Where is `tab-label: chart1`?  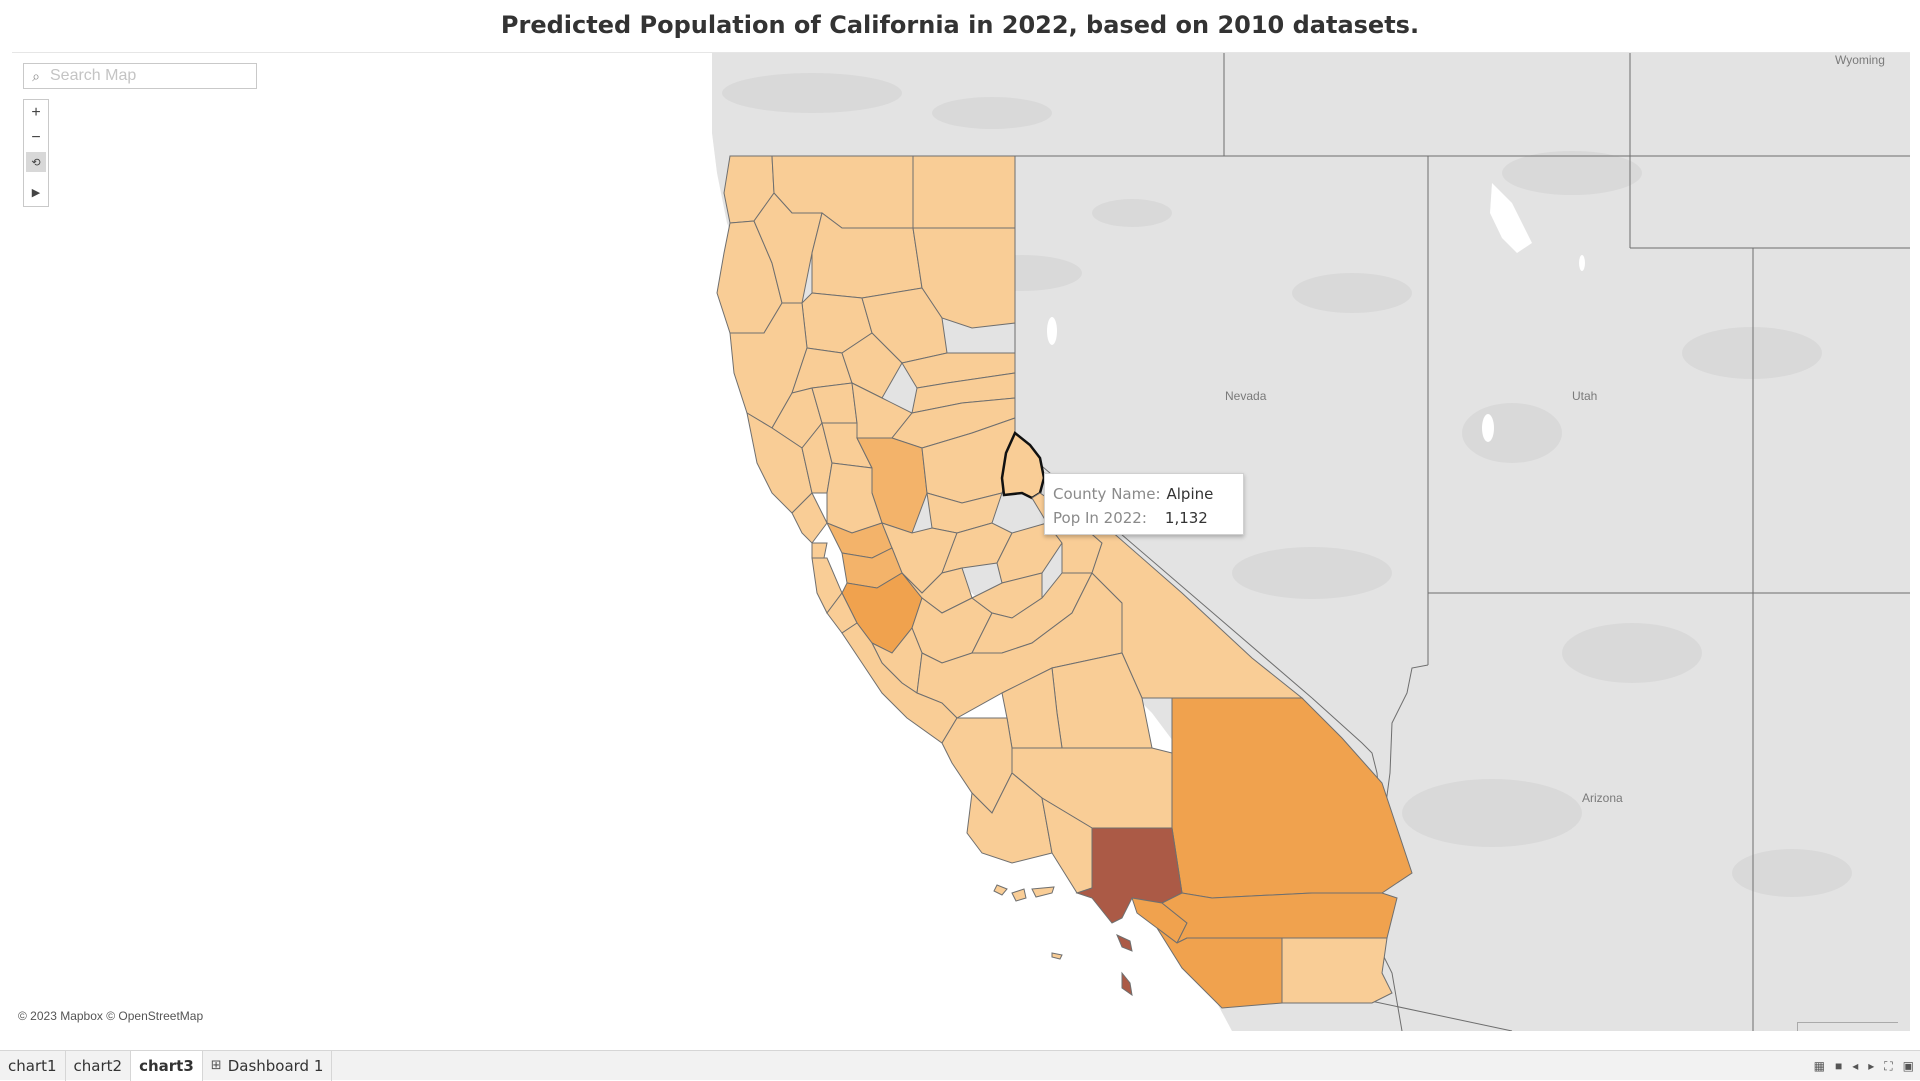 tab-label: chart1 is located at coordinates (32, 1065).